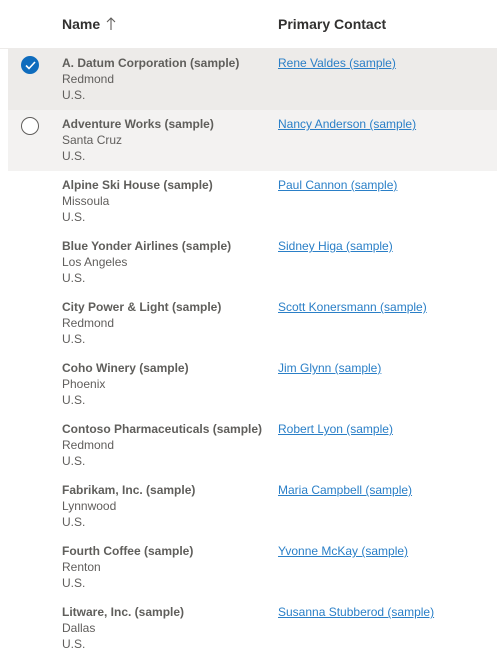 This screenshot has width=497, height=665. I want to click on account-city: Santa Cruz, so click(92, 140).